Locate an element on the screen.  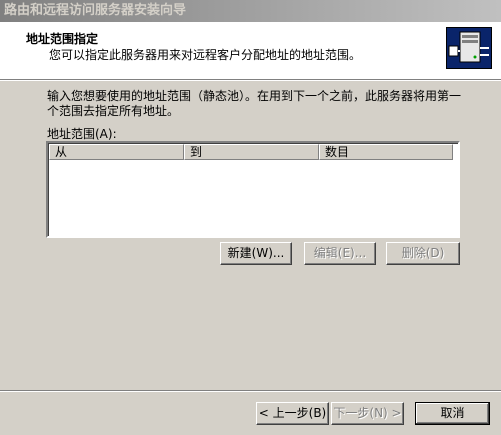
page-subtitle: 您可以指定此服务器用来对远程客户分配地址的地址范围。 is located at coordinates (205, 55).